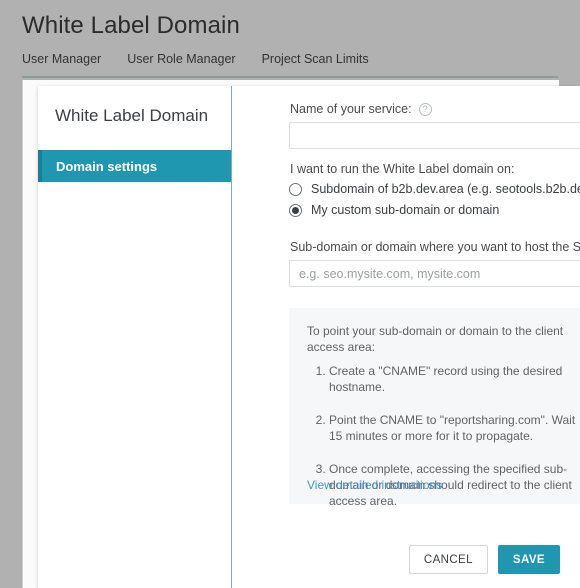 The height and width of the screenshot is (588, 580). What do you see at coordinates (315, 59) in the screenshot?
I see `nav-tab-project-scan-limits: Project Scan Limits` at bounding box center [315, 59].